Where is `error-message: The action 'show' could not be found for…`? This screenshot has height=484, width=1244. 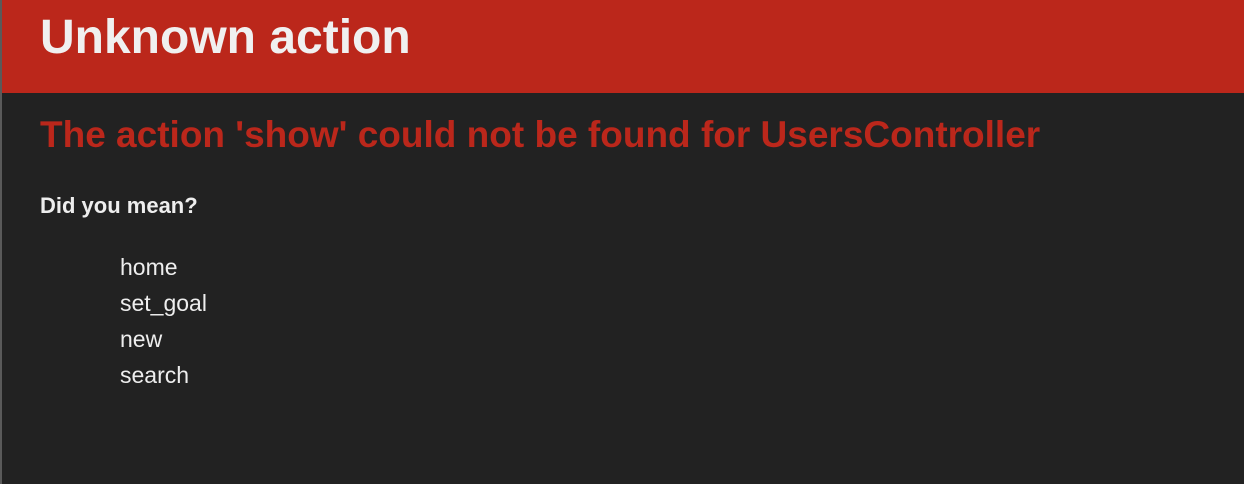
error-message: The action 'show' could not be found for… is located at coordinates (540, 134).